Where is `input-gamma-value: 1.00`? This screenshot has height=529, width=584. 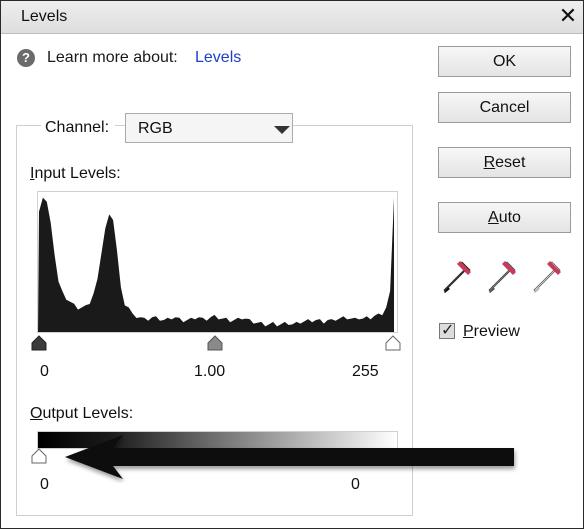 input-gamma-value: 1.00 is located at coordinates (209, 372).